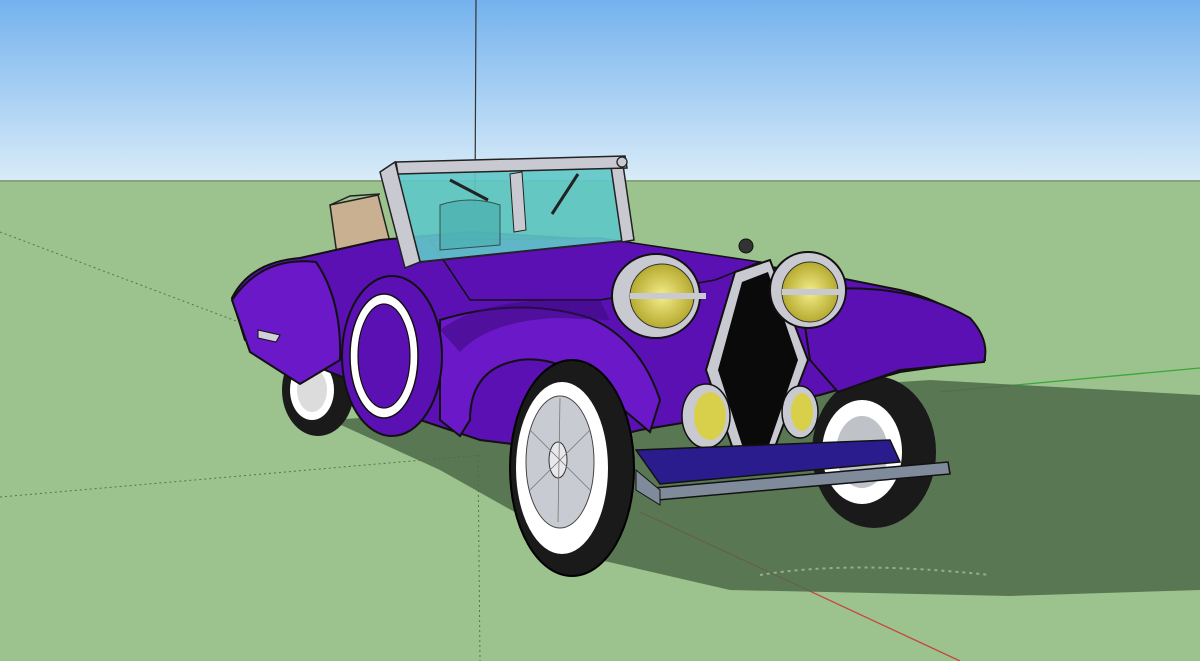  Describe the element at coordinates (808, 290) in the screenshot. I see `headlight-right` at that location.